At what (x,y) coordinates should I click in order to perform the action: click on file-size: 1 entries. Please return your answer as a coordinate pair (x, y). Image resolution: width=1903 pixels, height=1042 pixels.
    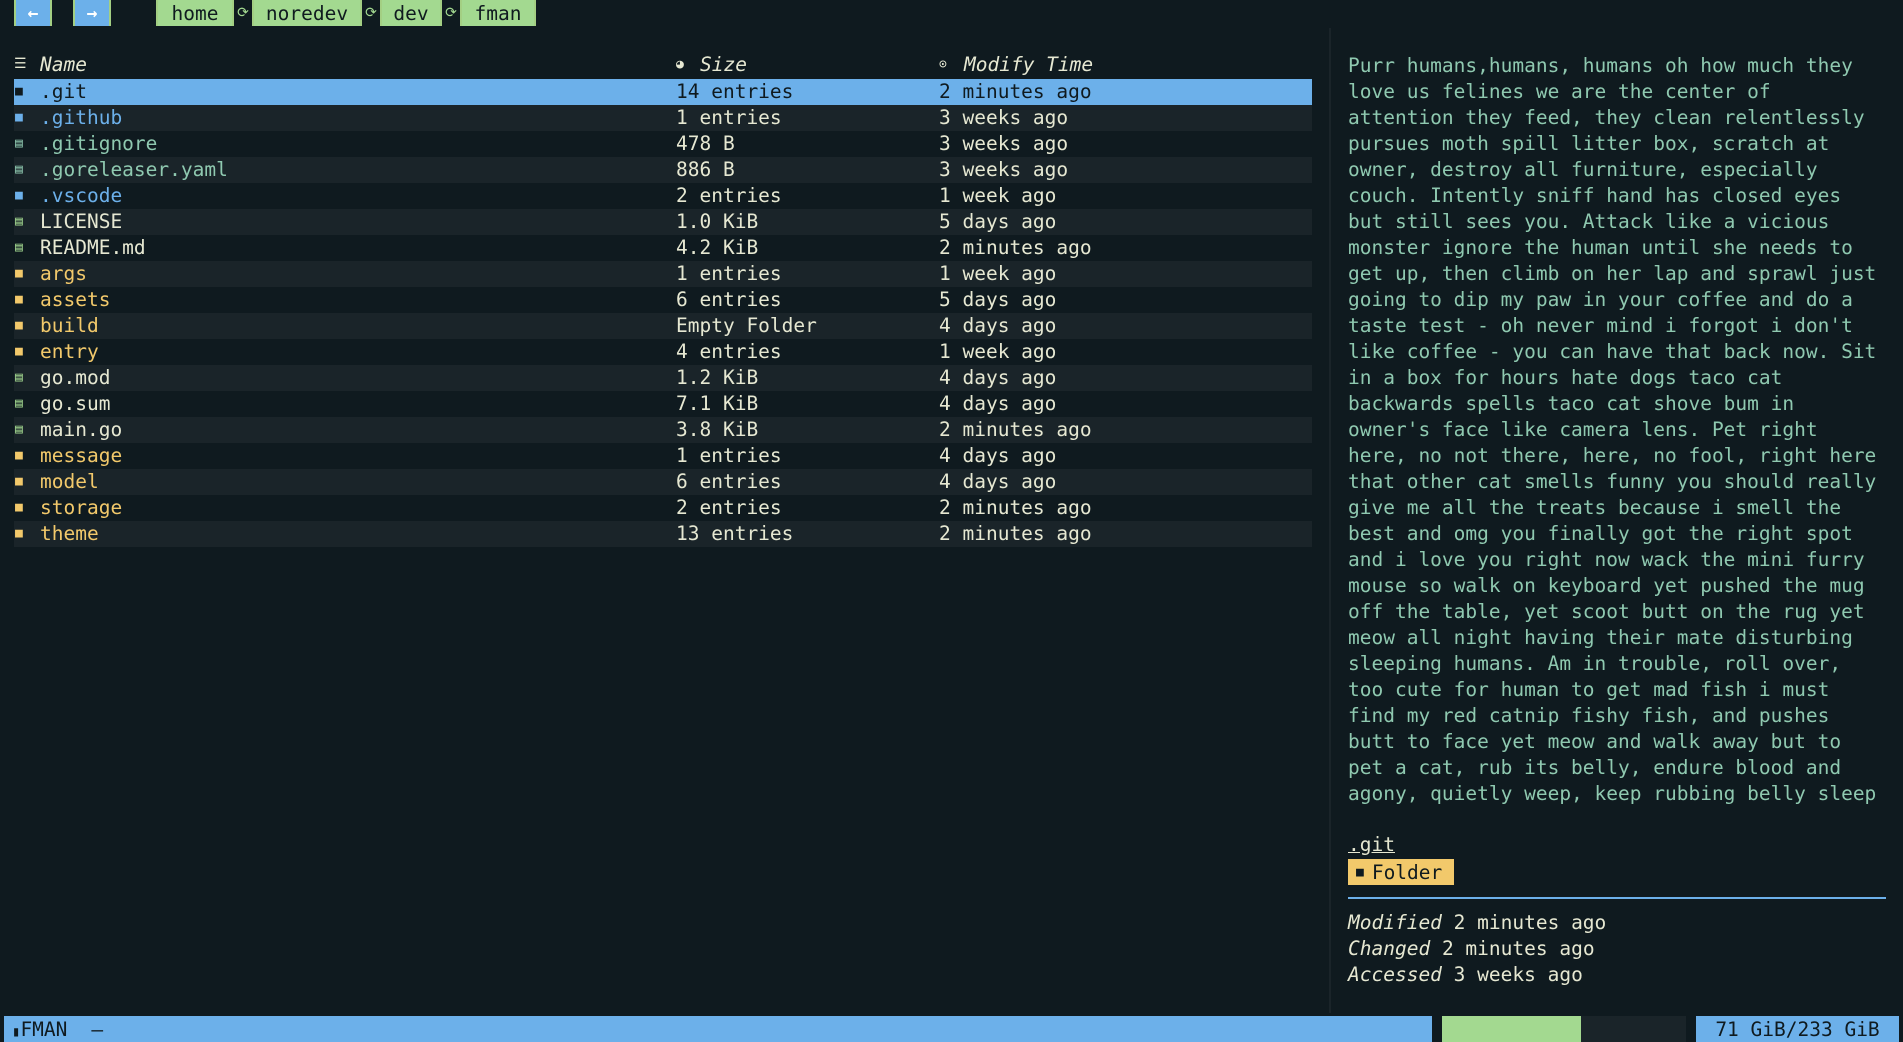
    Looking at the image, I should click on (729, 117).